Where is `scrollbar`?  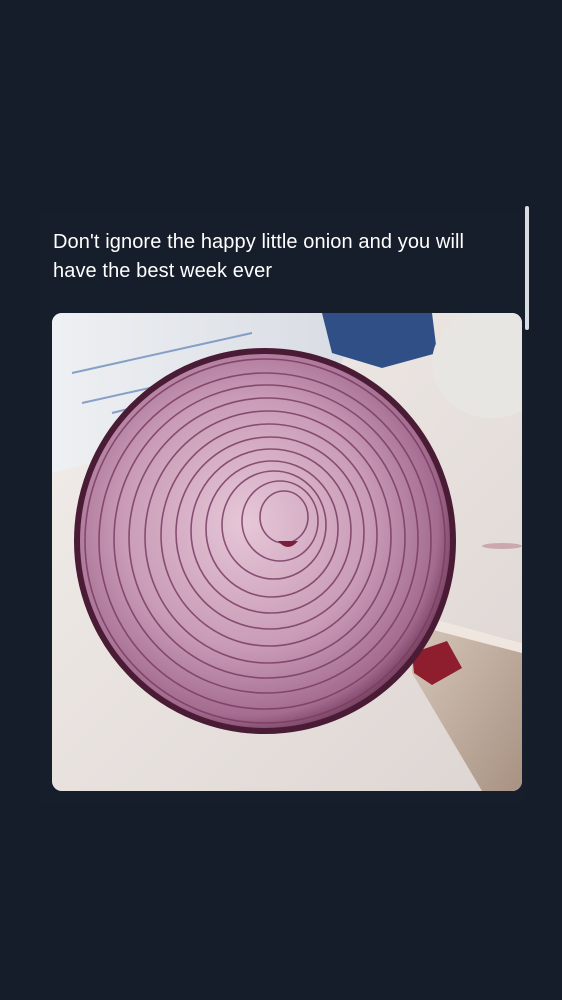 scrollbar is located at coordinates (527, 268).